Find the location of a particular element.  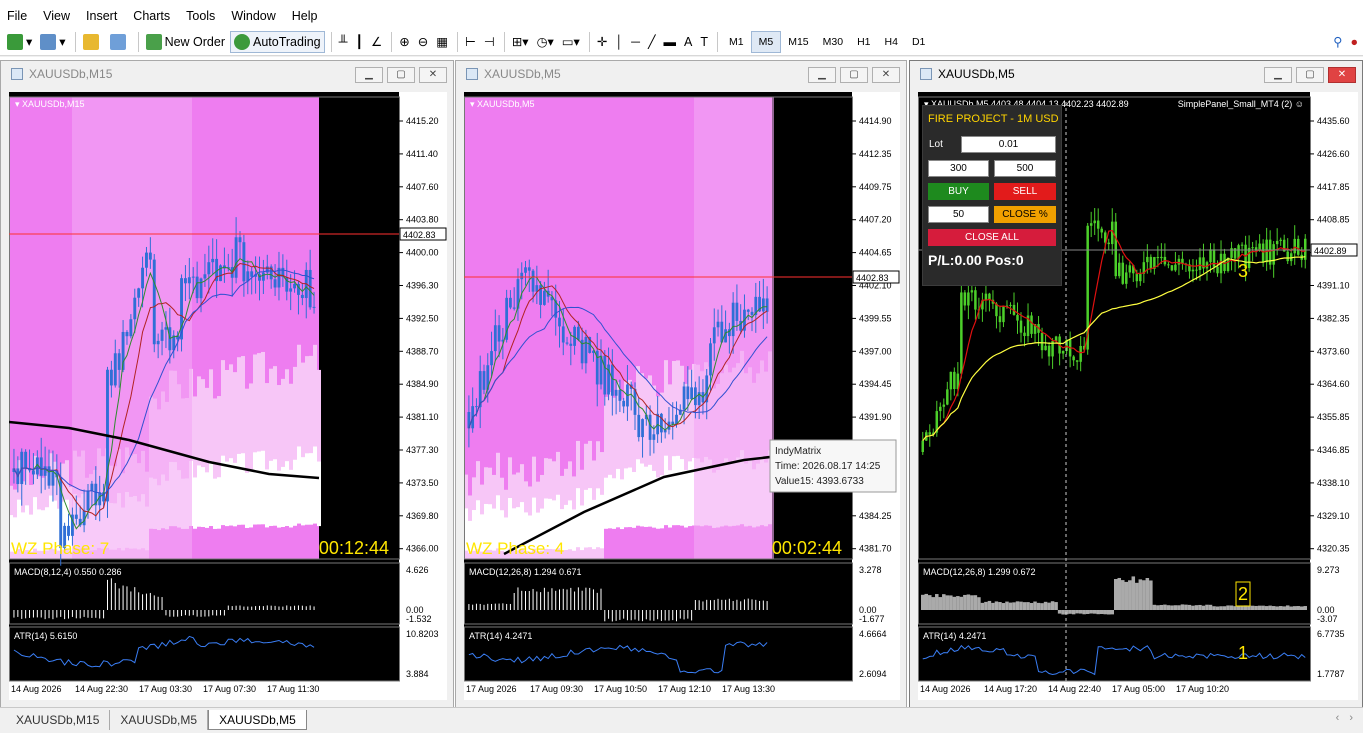

macd-scale-label: -3.07 is located at coordinates (1327, 619).